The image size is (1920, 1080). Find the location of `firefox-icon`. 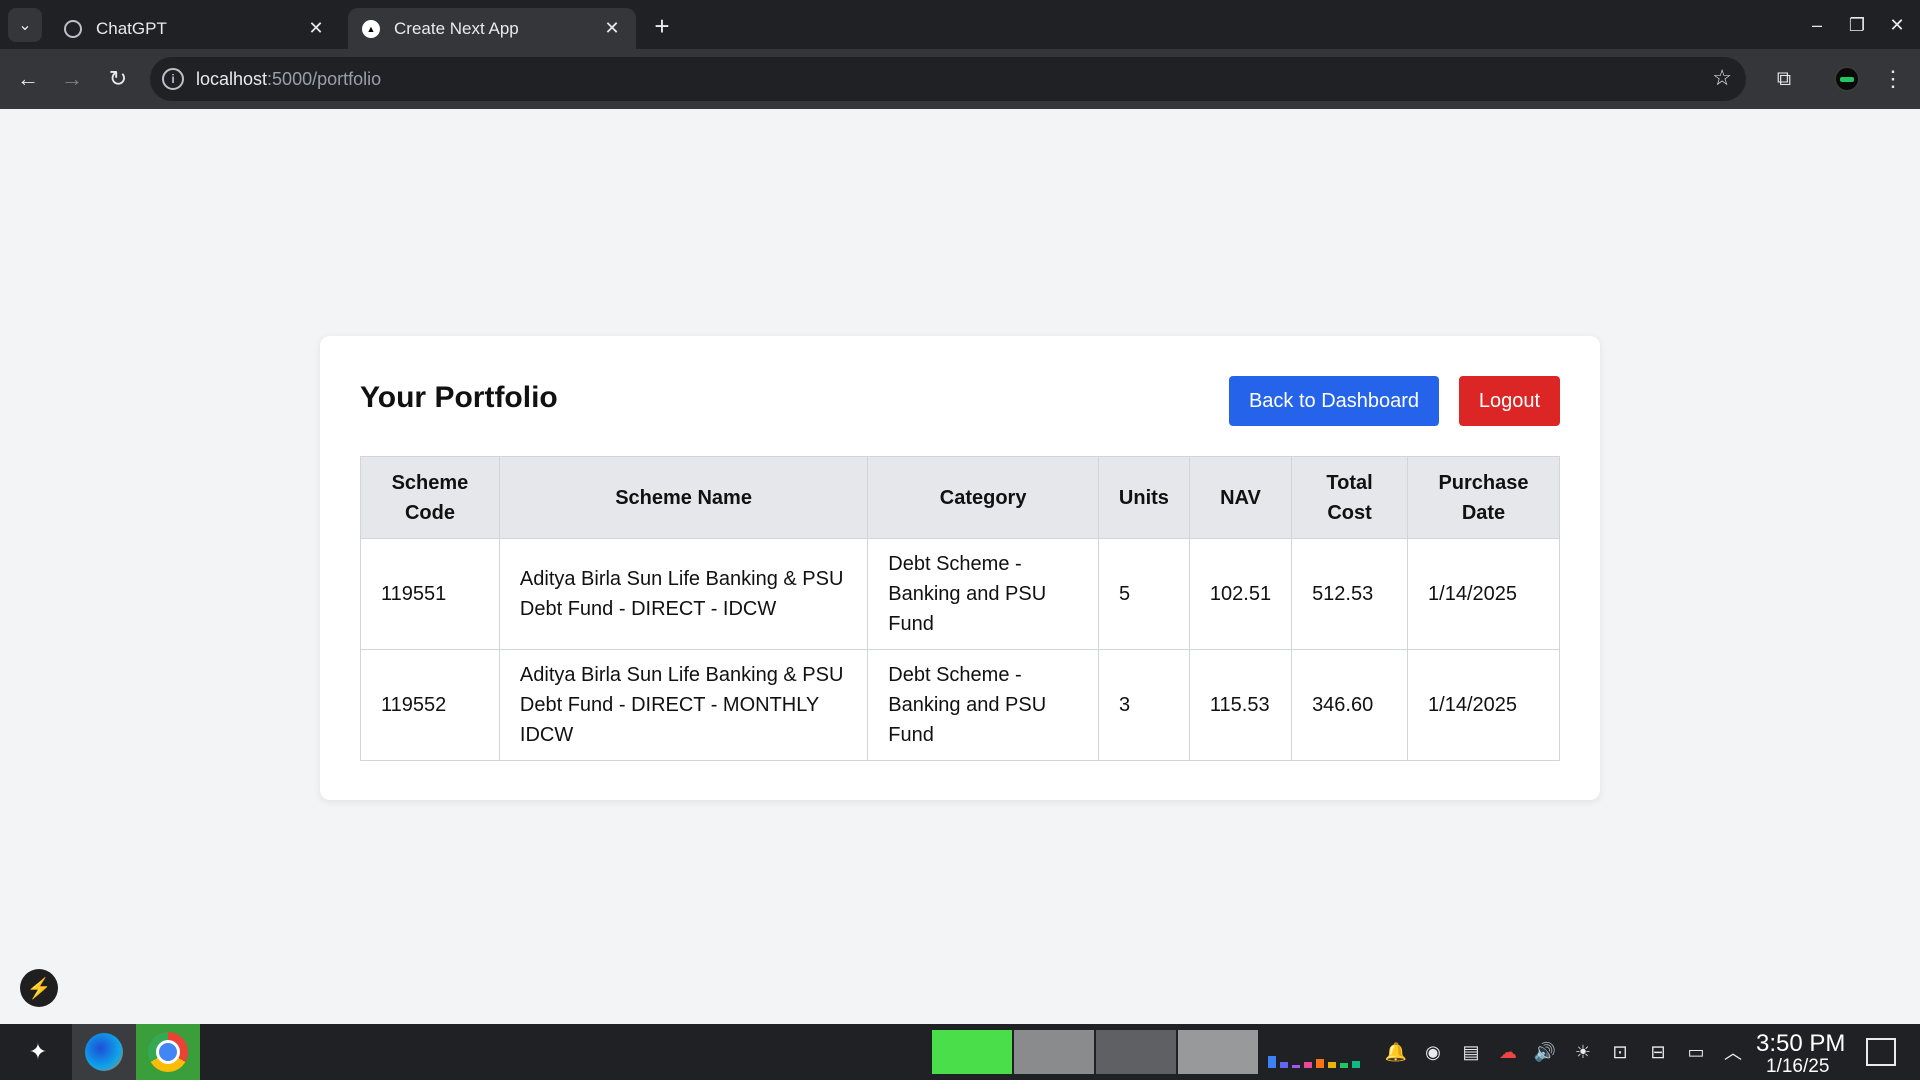

firefox-icon is located at coordinates (104, 1052).